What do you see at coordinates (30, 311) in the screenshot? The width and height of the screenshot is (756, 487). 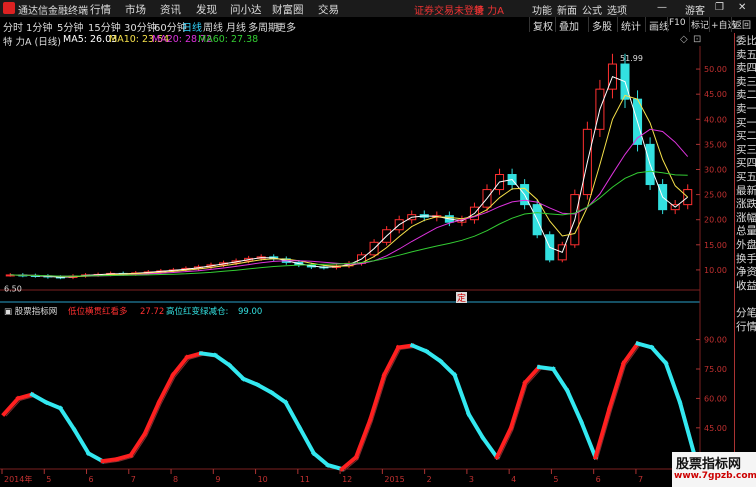 I see `indicator-name: ▣ 股票指标网` at bounding box center [30, 311].